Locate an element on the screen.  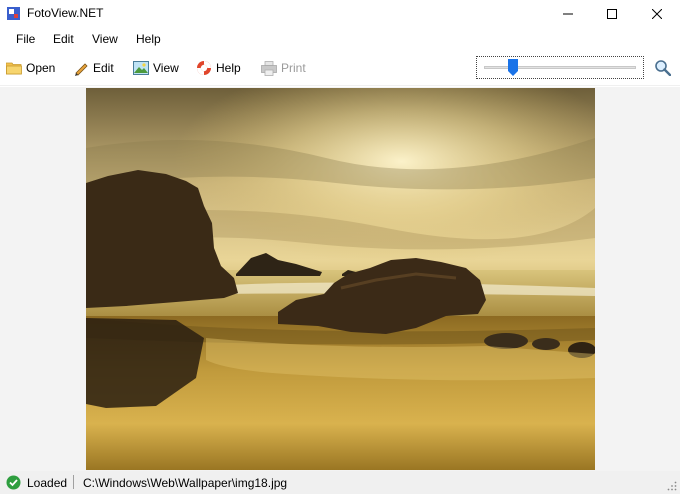
maximize-icon is located at coordinates (612, 14).